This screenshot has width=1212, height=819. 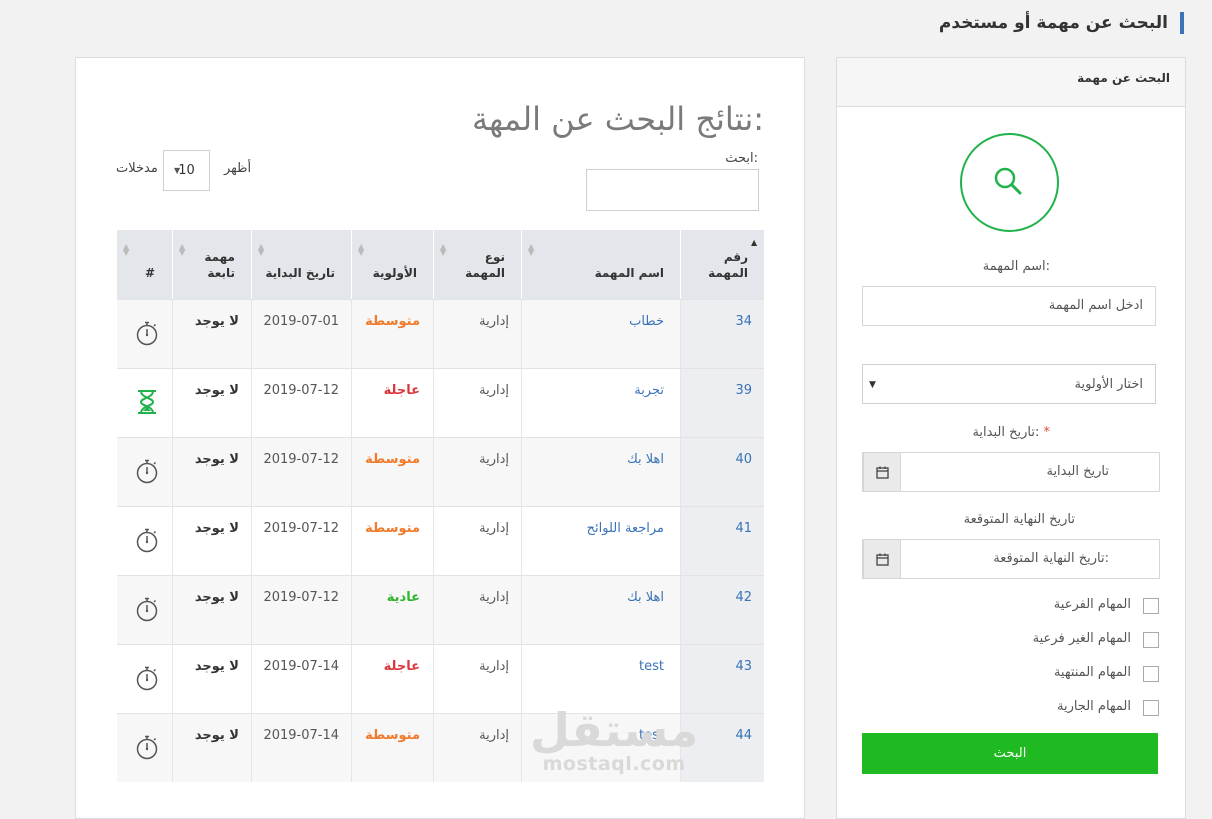 What do you see at coordinates (137, 168) in the screenshot?
I see `entries-label: مدخلات` at bounding box center [137, 168].